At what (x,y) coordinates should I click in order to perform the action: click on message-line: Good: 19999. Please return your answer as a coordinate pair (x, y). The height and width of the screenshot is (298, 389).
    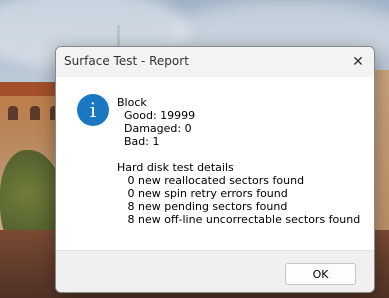
    Looking at the image, I should click on (156, 115).